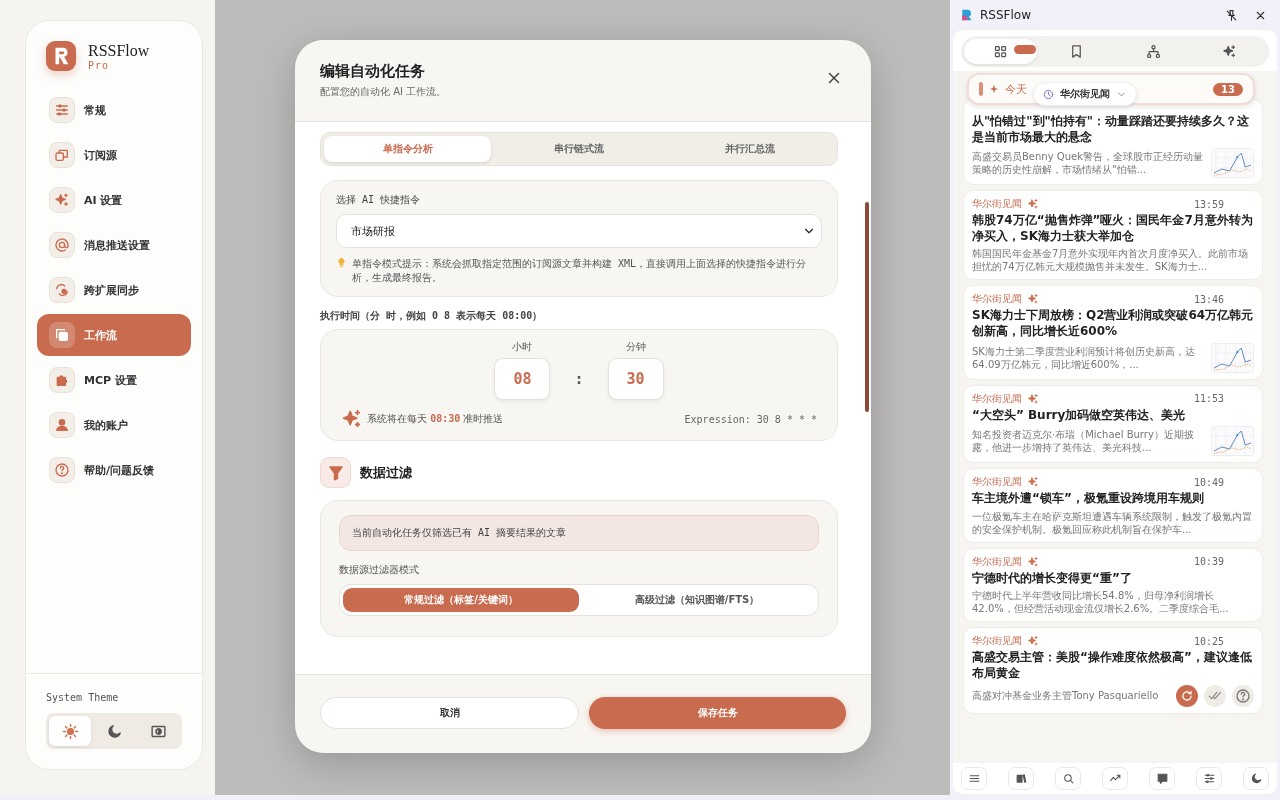 The height and width of the screenshot is (800, 1280). What do you see at coordinates (62, 335) in the screenshot?
I see `copy-icon` at bounding box center [62, 335].